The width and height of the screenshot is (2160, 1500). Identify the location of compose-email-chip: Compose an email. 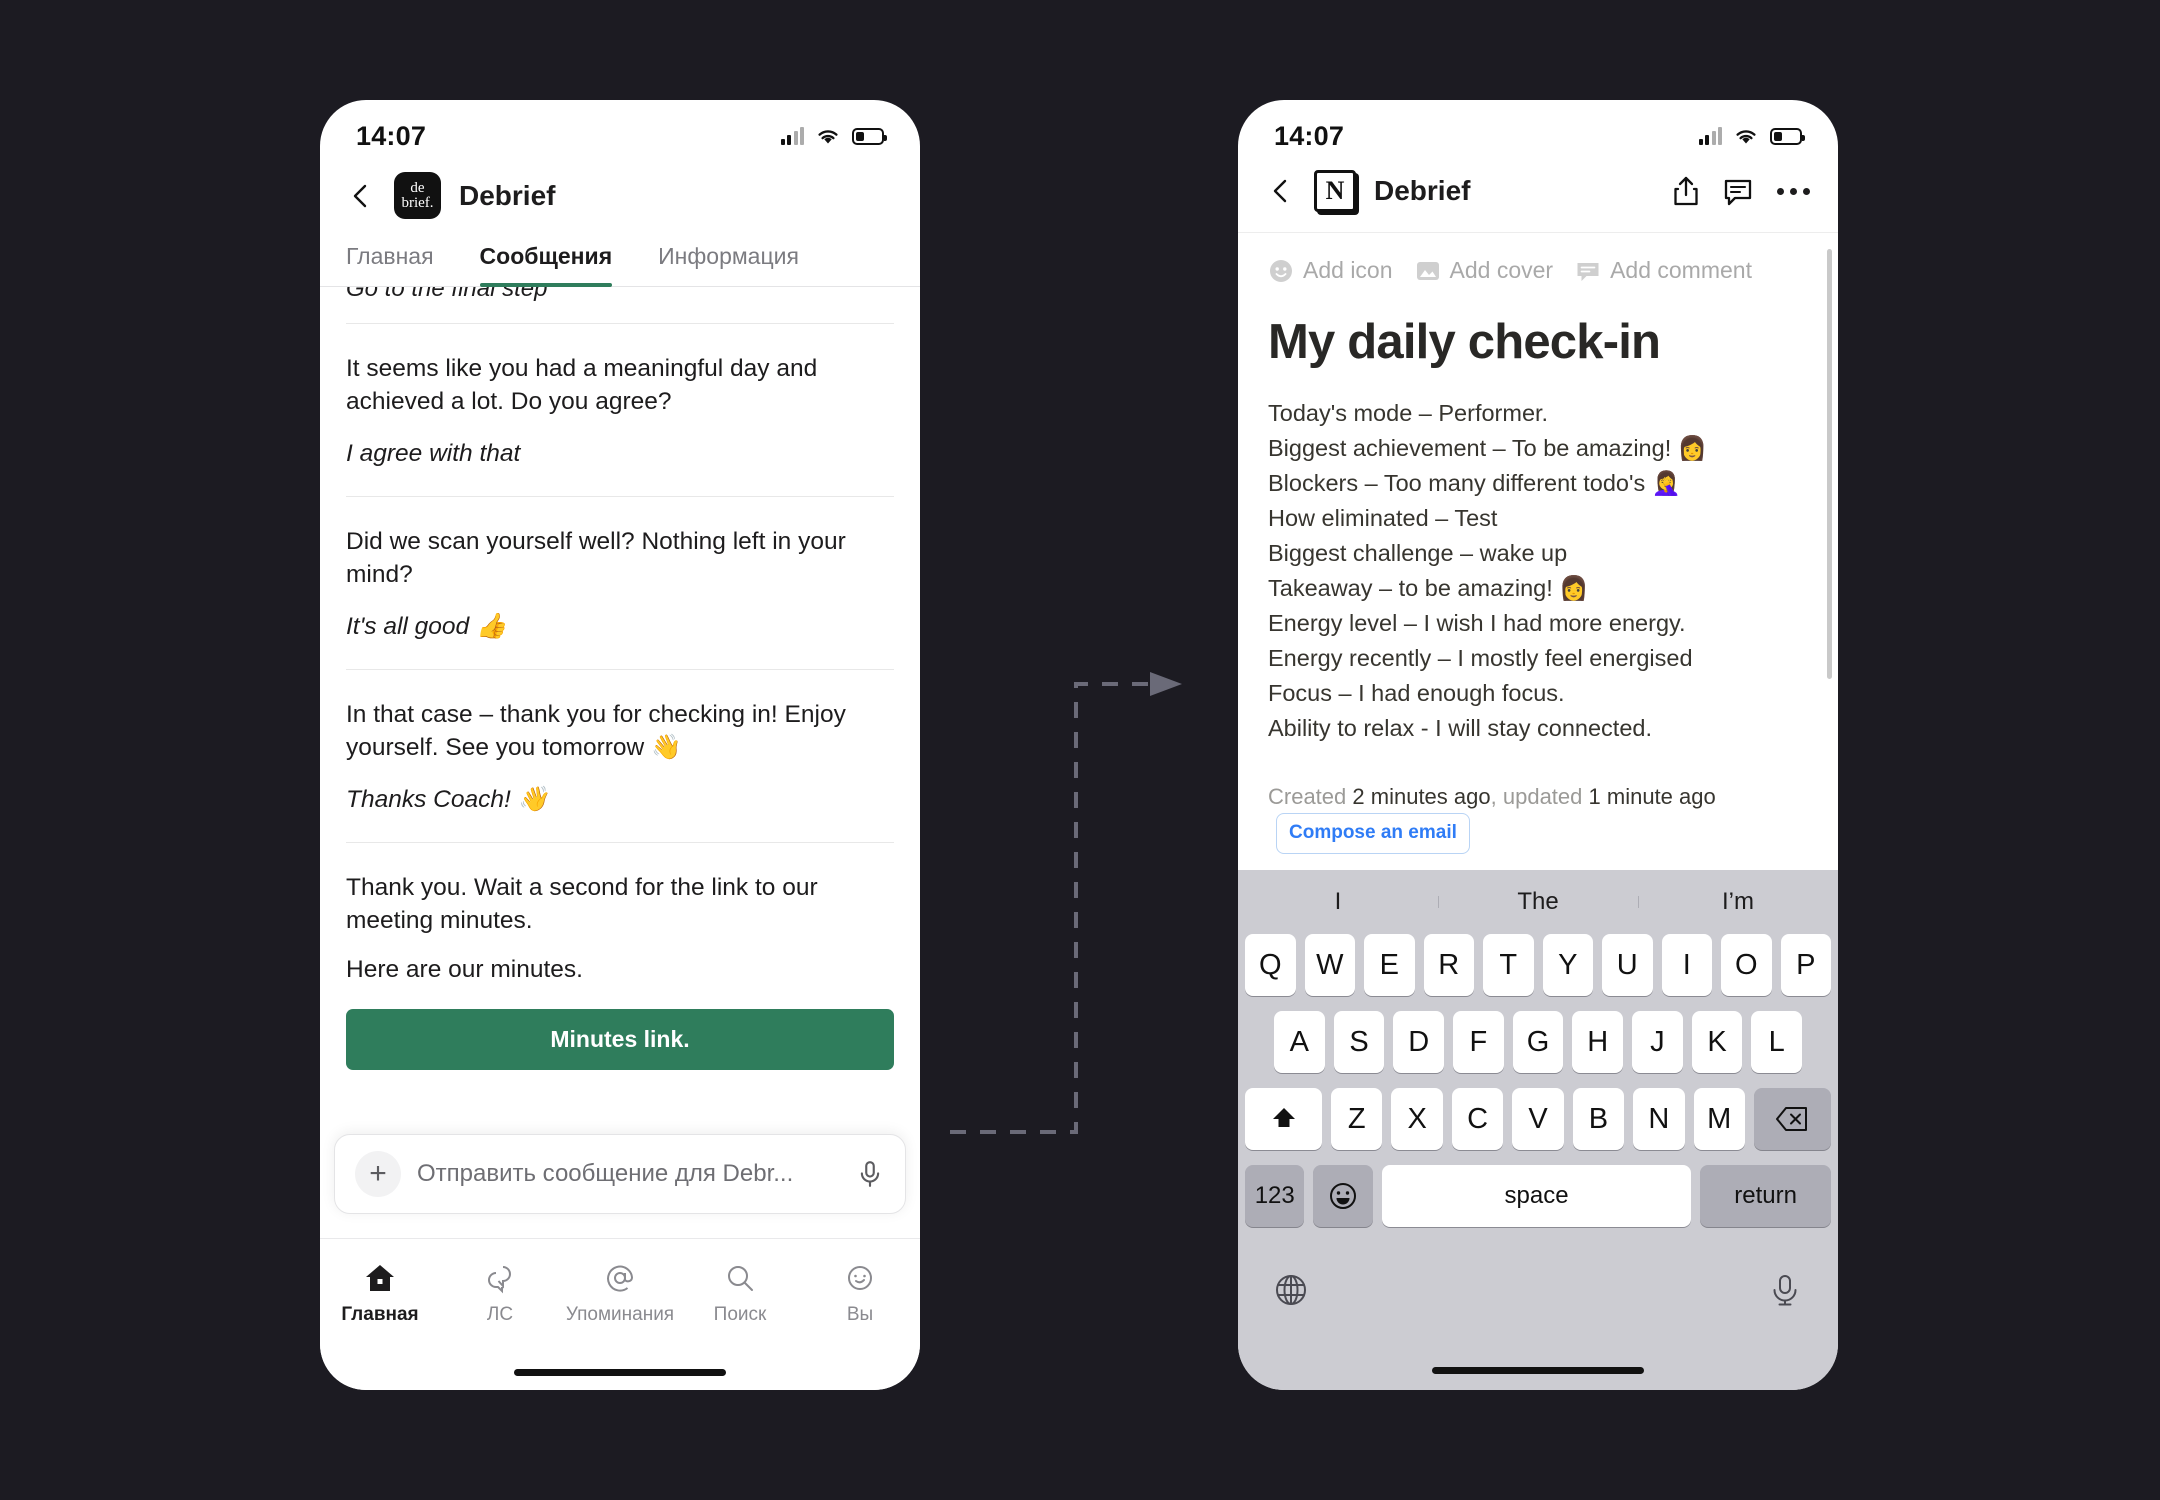
(1373, 833).